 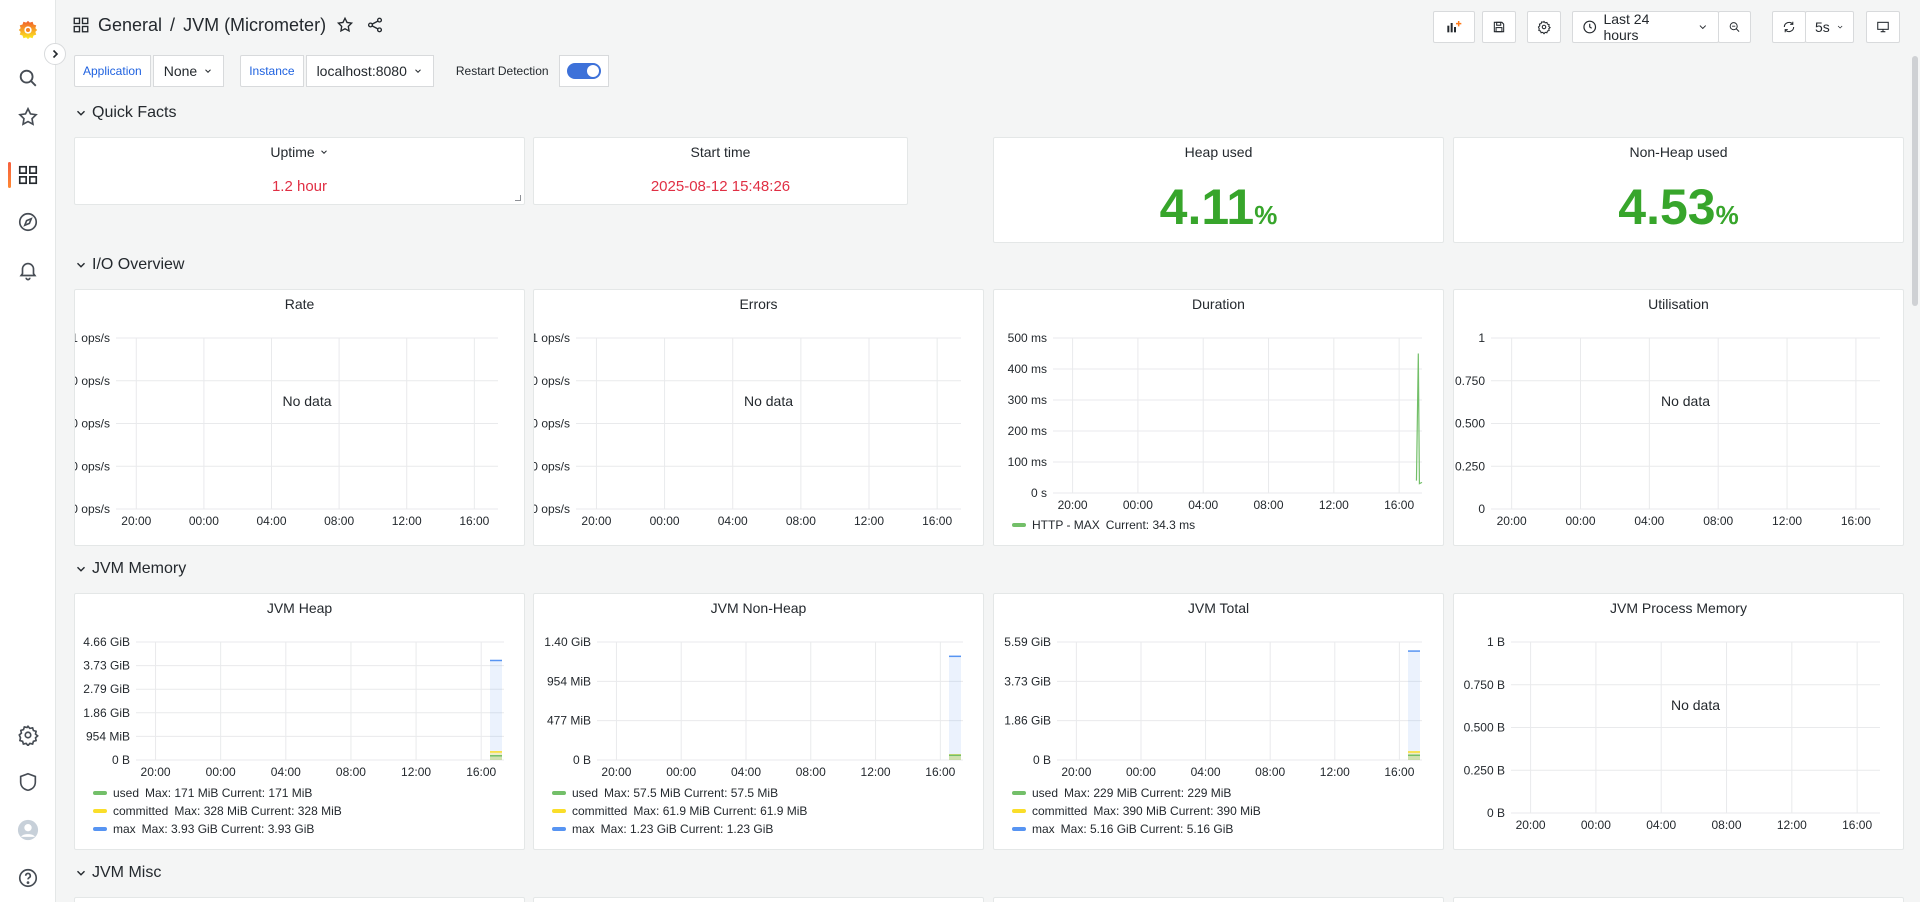 What do you see at coordinates (569, 681) in the screenshot?
I see `y-tick-label: 954 MiB` at bounding box center [569, 681].